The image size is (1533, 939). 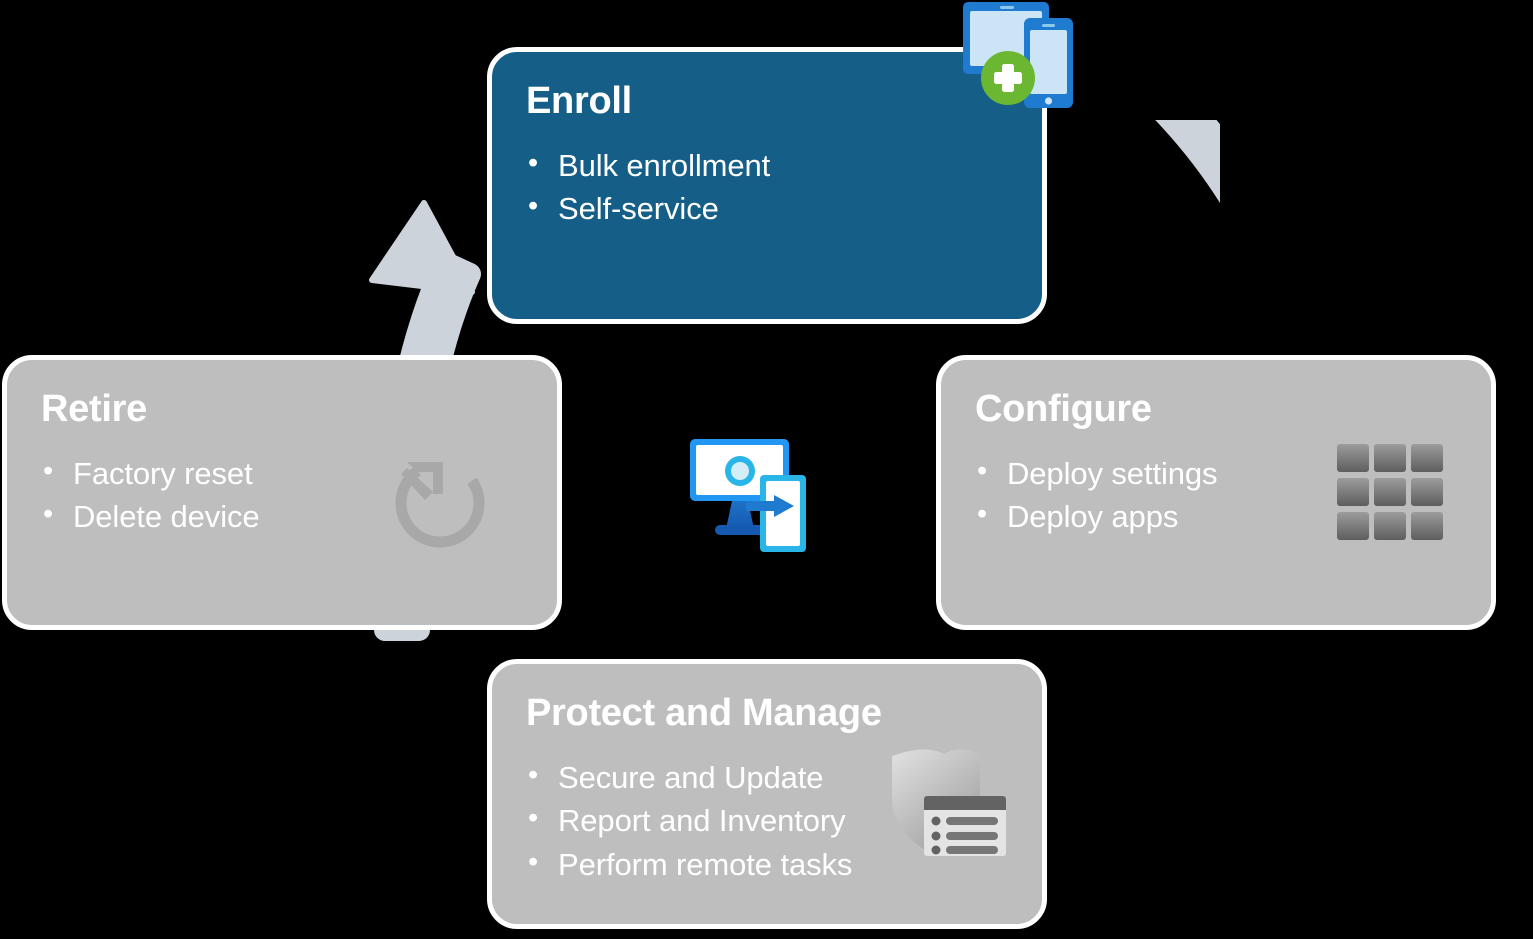 What do you see at coordinates (1216, 516) in the screenshot?
I see `list-item: Deploy apps` at bounding box center [1216, 516].